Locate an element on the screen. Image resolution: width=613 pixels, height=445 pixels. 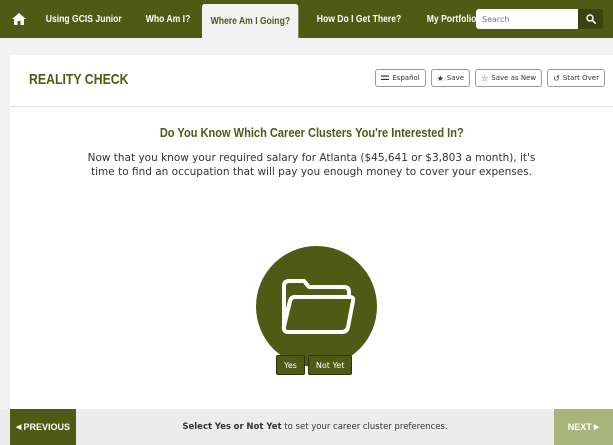
footer-msg-not-yet: Not Yet is located at coordinates (264, 427).